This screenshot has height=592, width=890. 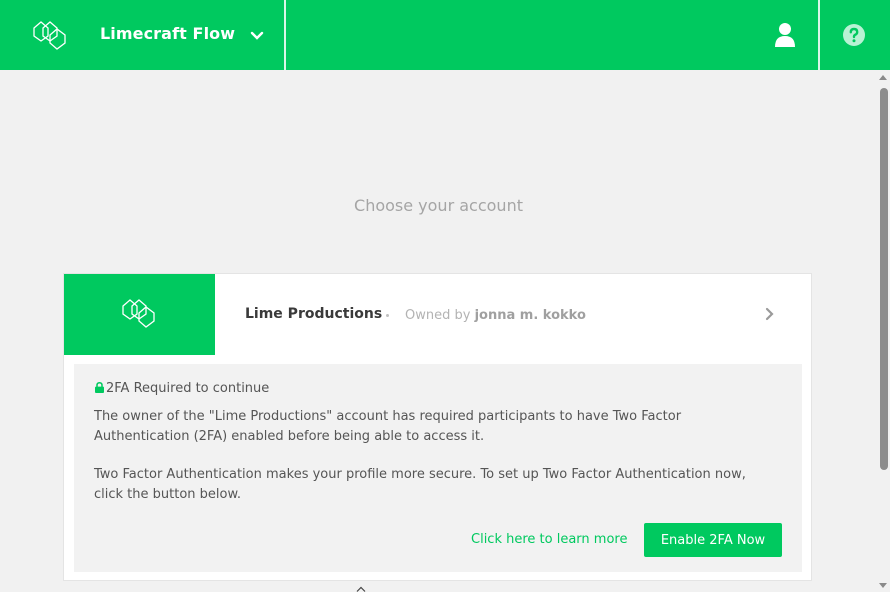 What do you see at coordinates (884, 279) in the screenshot?
I see `scrollbar-thumb` at bounding box center [884, 279].